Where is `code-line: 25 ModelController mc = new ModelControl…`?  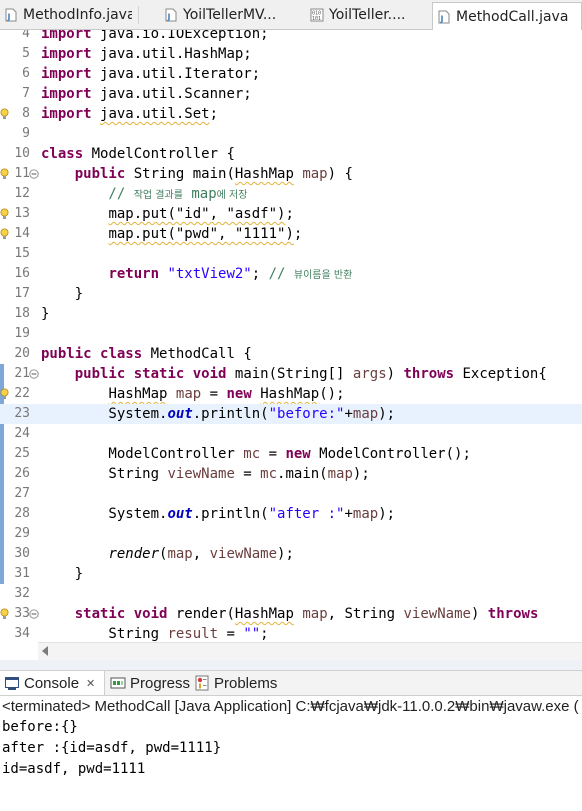
code-line: 25 ModelController mc = new ModelControl… is located at coordinates (291, 454).